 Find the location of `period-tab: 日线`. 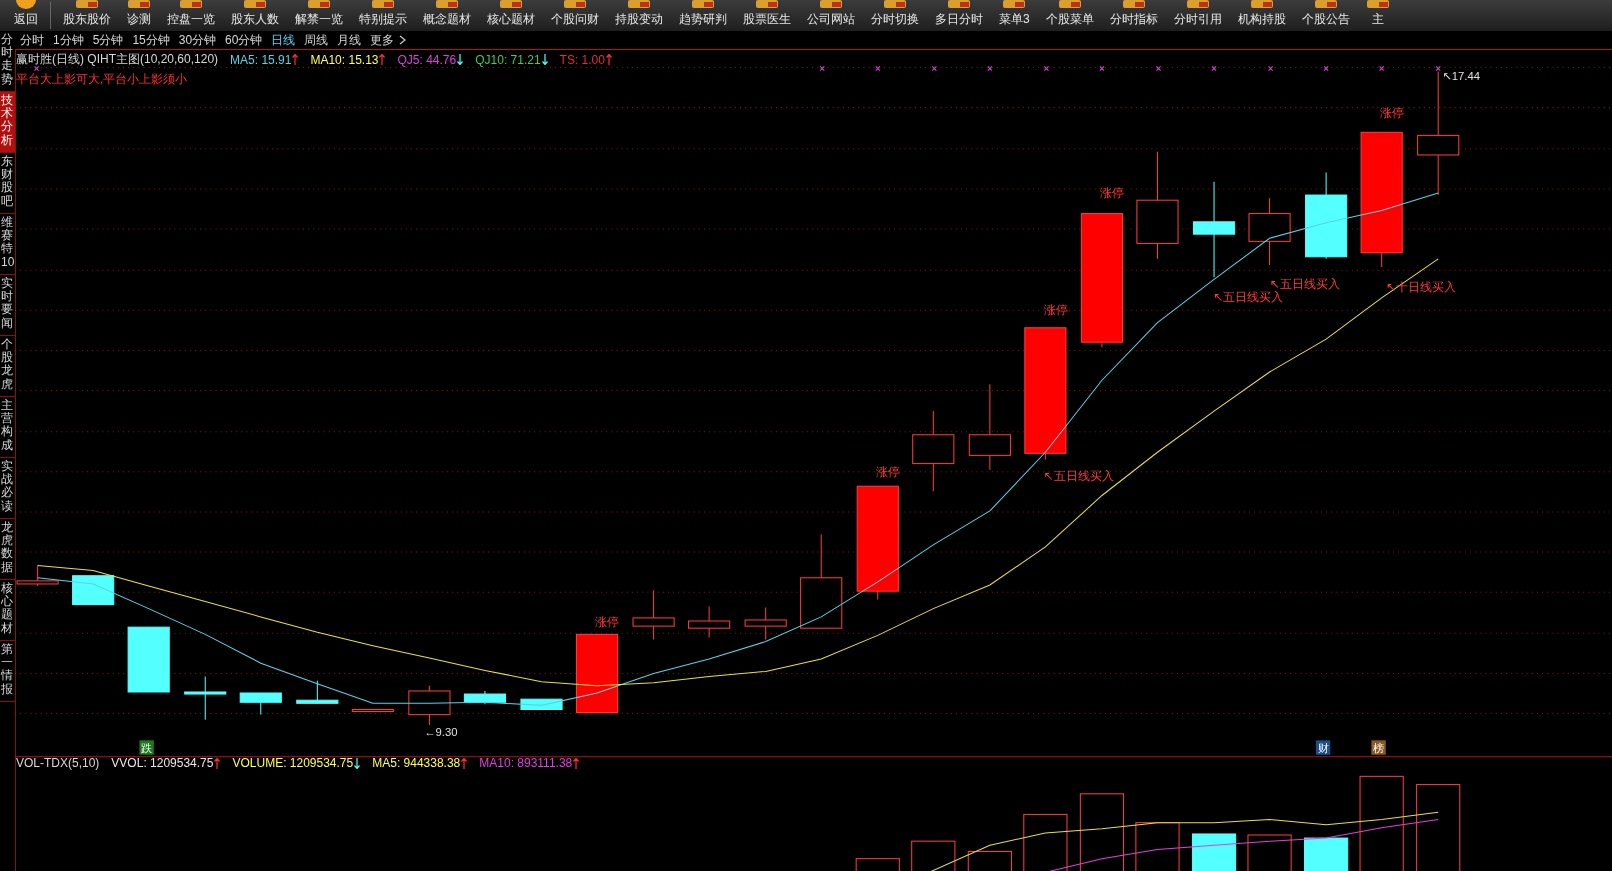

period-tab: 日线 is located at coordinates (283, 40).